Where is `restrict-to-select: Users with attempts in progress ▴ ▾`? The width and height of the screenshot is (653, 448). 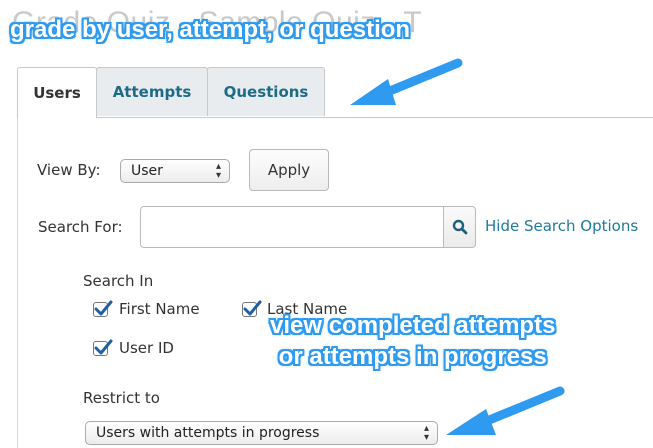 restrict-to-select: Users with attempts in progress ▴ ▾ is located at coordinates (261, 433).